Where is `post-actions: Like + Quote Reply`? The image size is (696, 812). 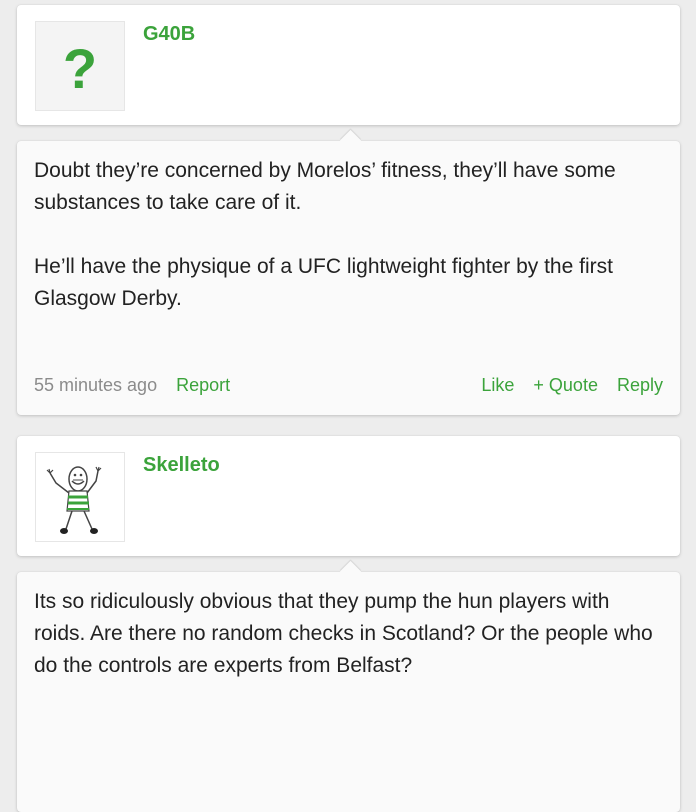
post-actions: Like + Quote Reply is located at coordinates (565, 385).